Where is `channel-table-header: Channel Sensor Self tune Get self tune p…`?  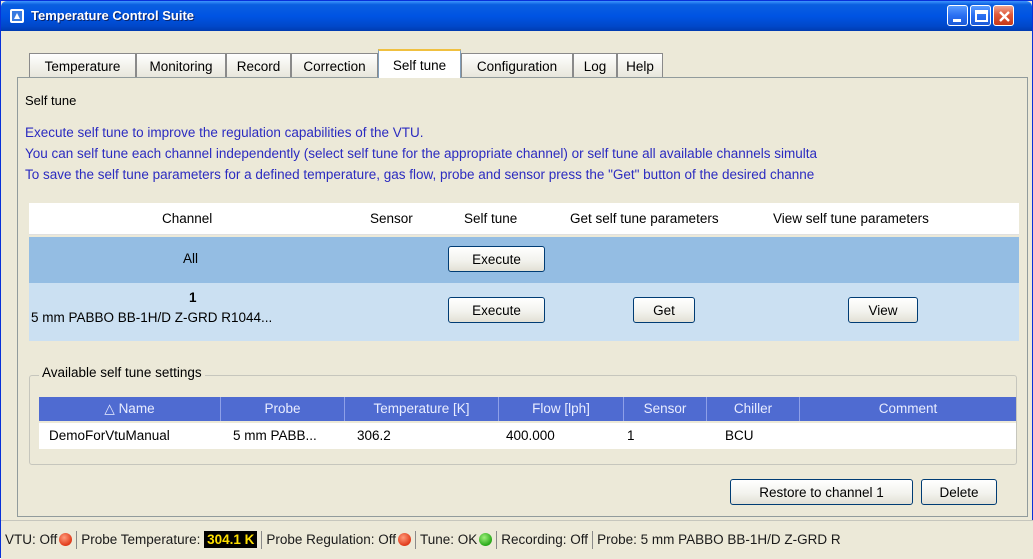
channel-table-header: Channel Sensor Self tune Get self tune p… is located at coordinates (524, 219).